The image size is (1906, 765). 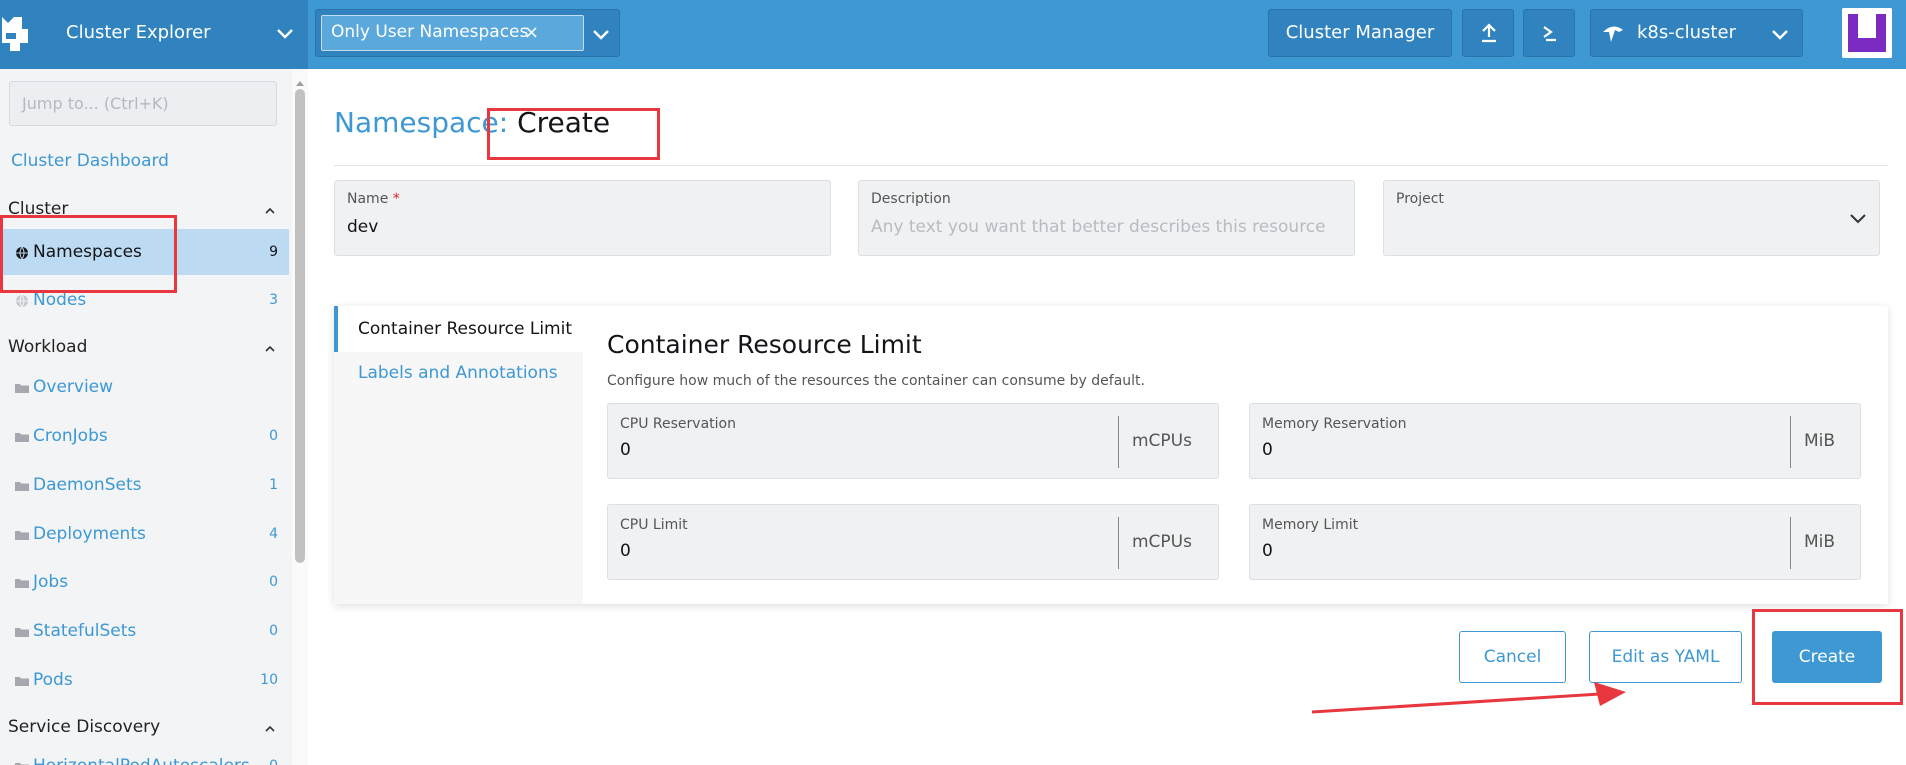 I want to click on memory-reservation-label: Memory Reservation, so click(x=1334, y=424).